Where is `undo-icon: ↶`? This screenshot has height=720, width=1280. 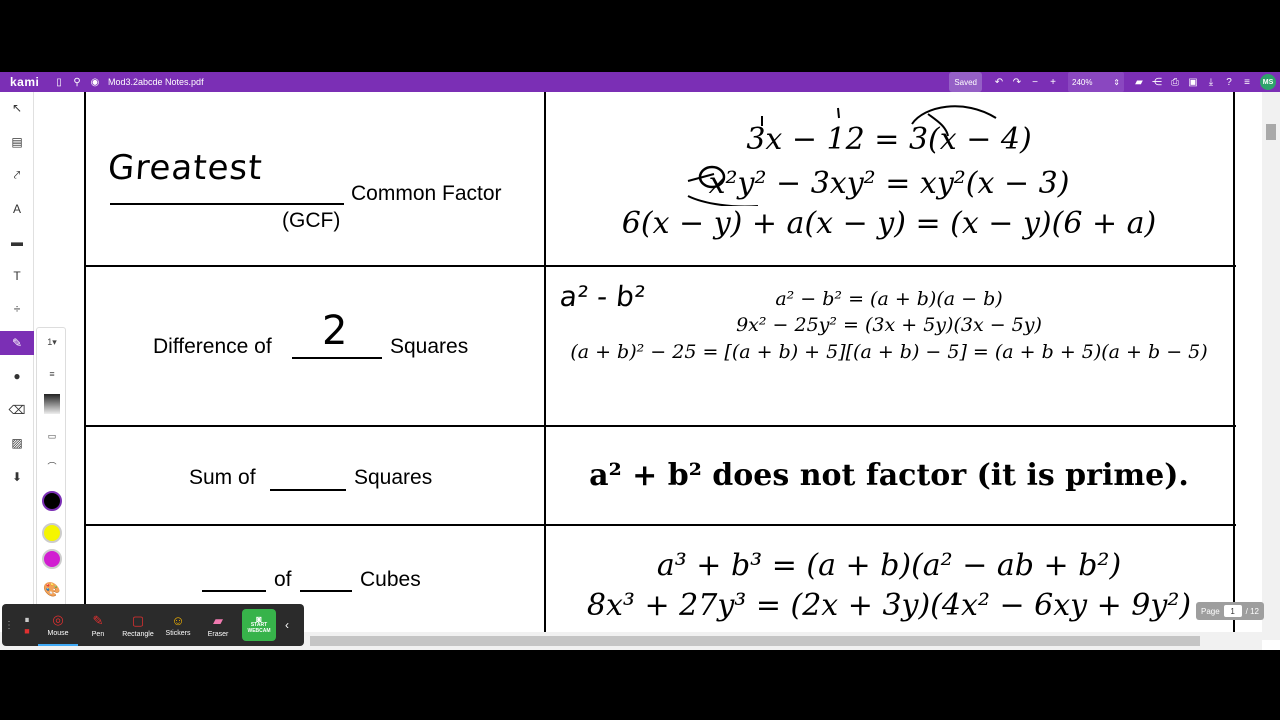 undo-icon: ↶ is located at coordinates (999, 82).